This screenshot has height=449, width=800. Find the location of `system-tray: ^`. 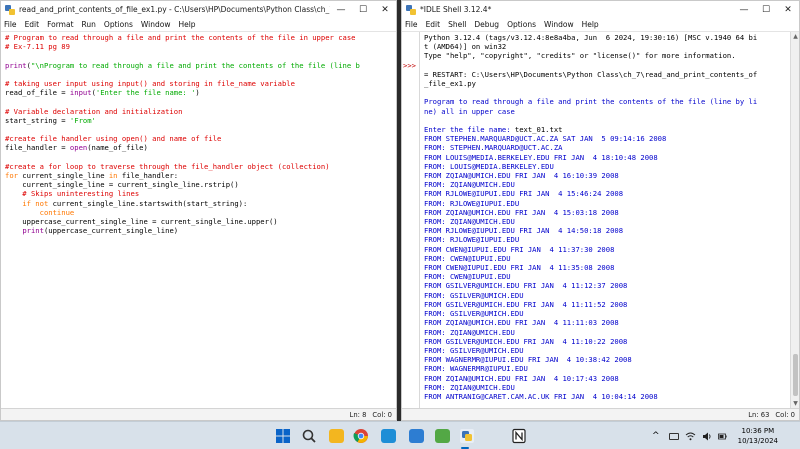

system-tray: ^ is located at coordinates (689, 435).